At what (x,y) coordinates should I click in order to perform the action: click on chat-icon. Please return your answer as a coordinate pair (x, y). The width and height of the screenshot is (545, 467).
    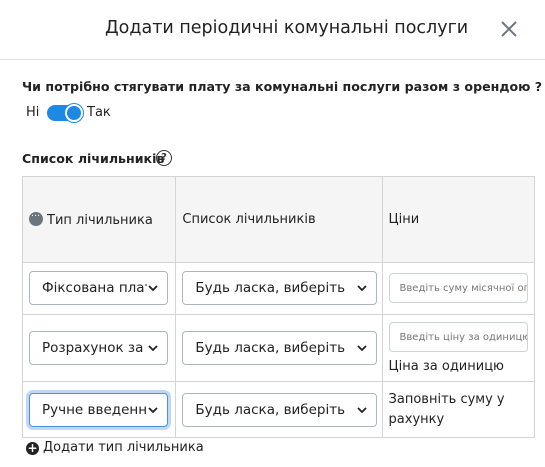
    Looking at the image, I should click on (36, 217).